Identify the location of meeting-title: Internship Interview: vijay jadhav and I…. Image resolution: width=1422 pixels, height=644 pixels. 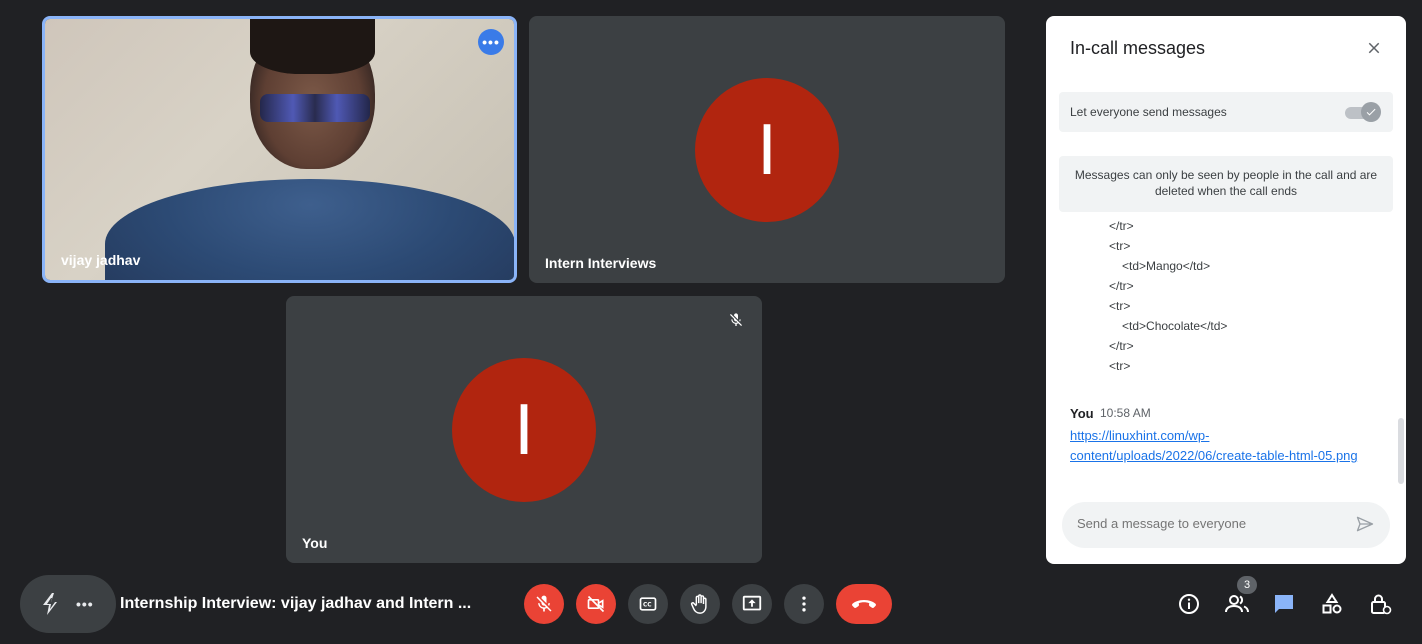
(296, 603).